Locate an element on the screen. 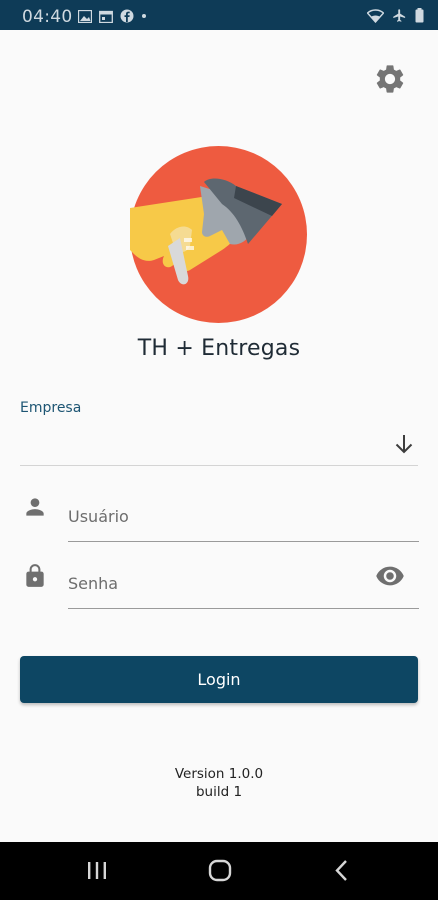 Image resolution: width=438 pixels, height=900 pixels. calendar-icon is located at coordinates (106, 16).